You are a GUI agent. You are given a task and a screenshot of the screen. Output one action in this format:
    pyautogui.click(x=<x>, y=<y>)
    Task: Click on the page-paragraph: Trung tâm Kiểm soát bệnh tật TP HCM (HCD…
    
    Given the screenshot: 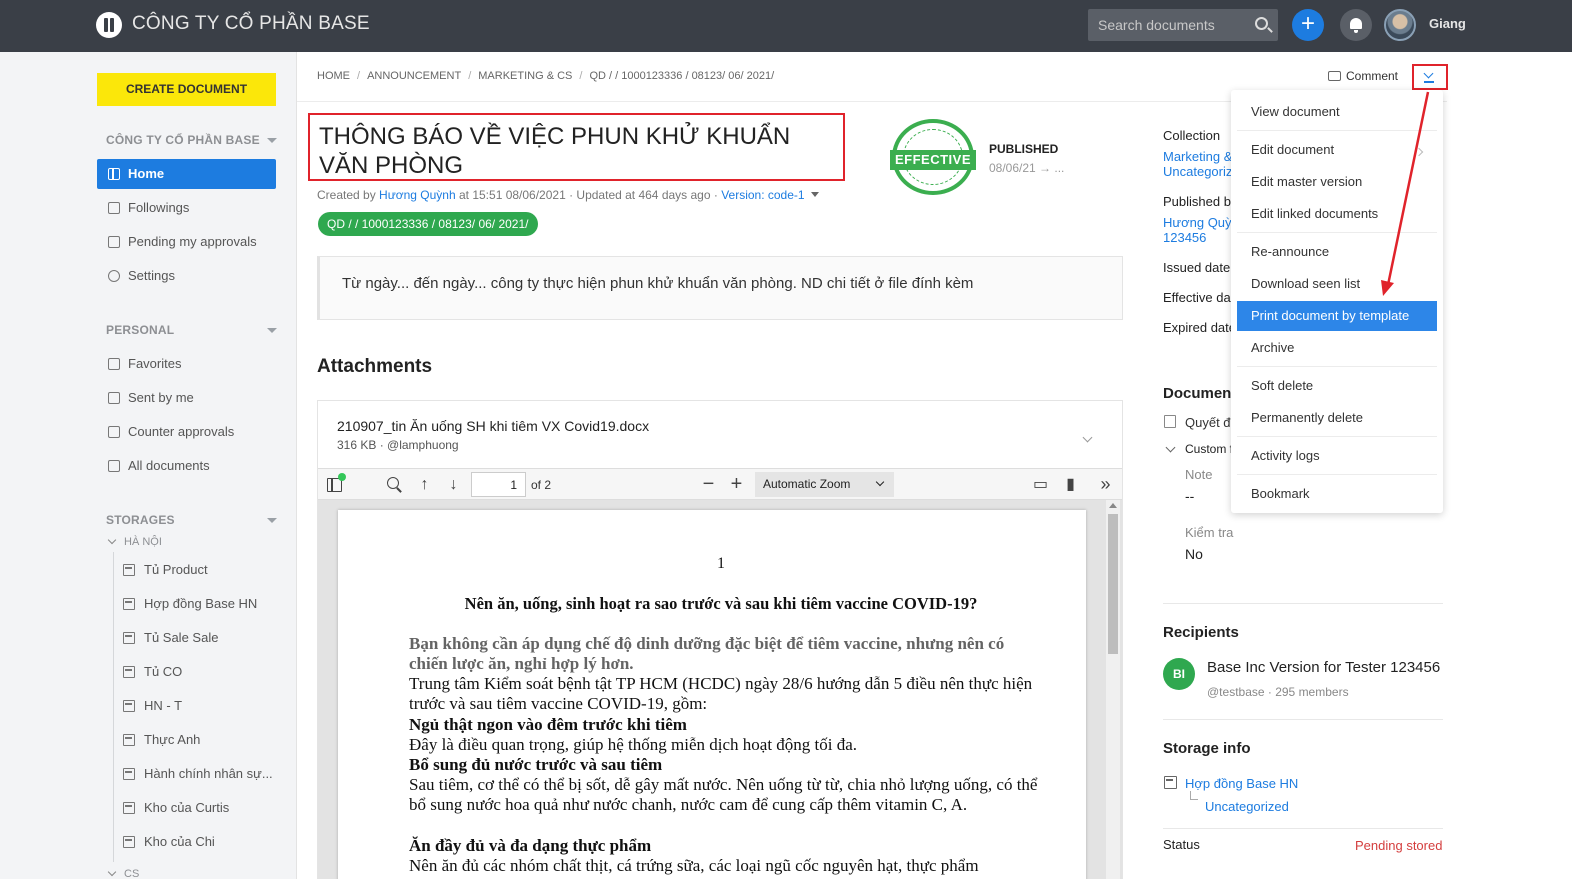 What is the action you would take?
    pyautogui.click(x=721, y=693)
    